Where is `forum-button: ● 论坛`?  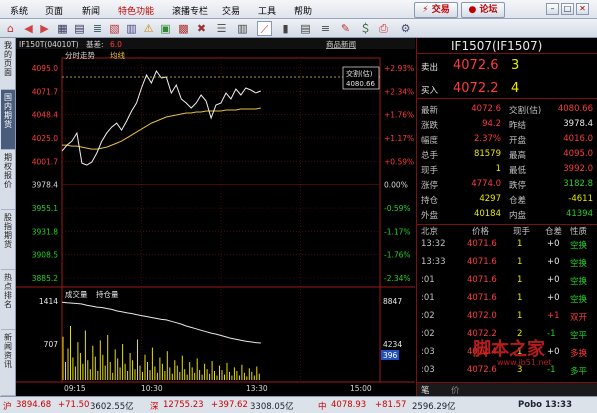 forum-button: ● 论坛 is located at coordinates (483, 10).